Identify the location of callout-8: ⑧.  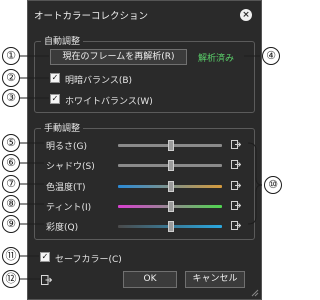
(11, 204).